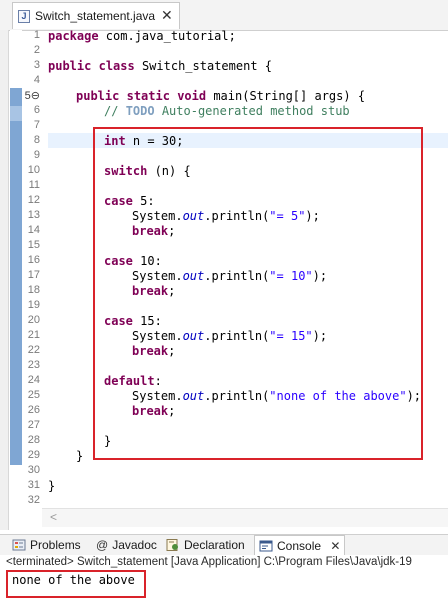 The image size is (448, 609). Describe the element at coordinates (16, 113) in the screenshot. I see `task-marker-icon` at that location.